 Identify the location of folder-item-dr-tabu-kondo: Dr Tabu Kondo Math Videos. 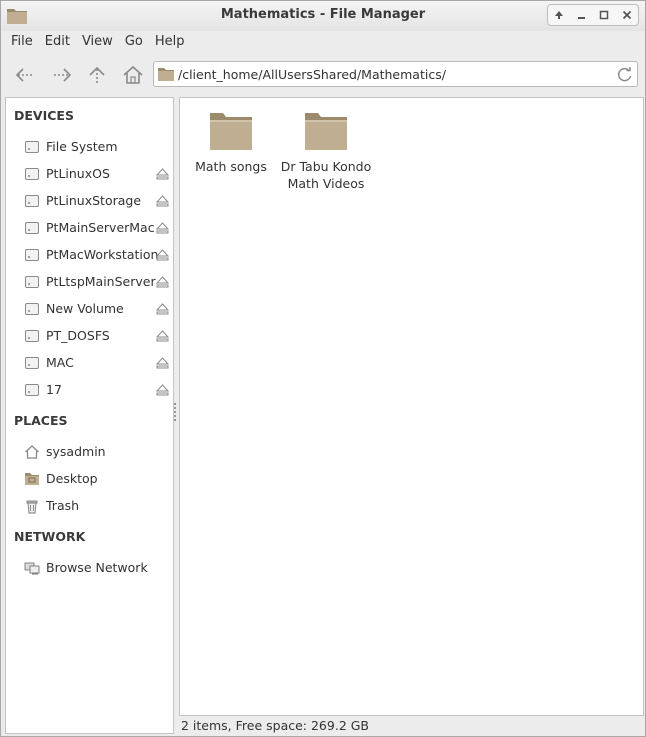
(326, 151).